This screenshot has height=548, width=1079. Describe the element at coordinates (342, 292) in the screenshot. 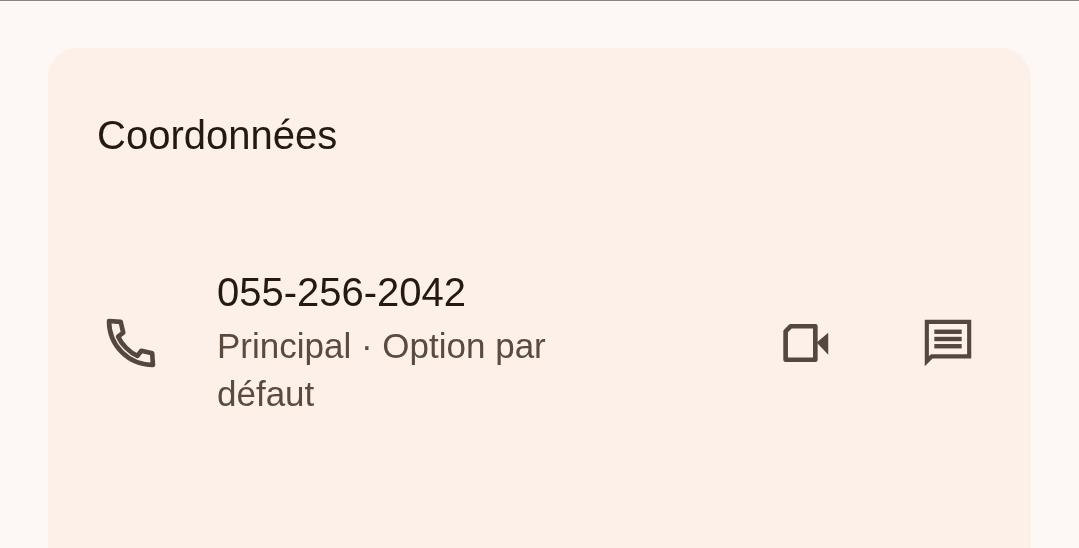

I see `phone-number: 055-256-2042` at that location.